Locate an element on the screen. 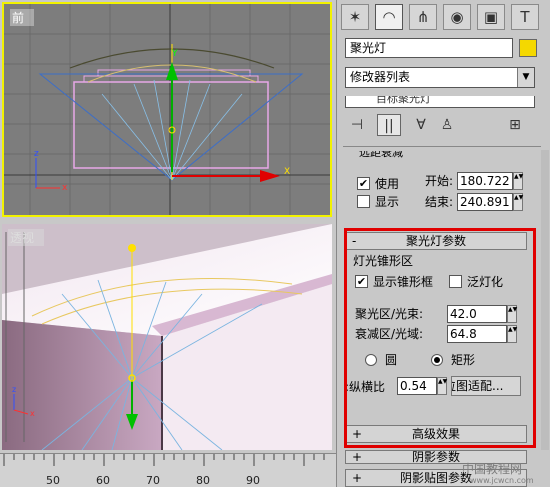 The image size is (550, 487). modify-tab: ◠ is located at coordinates (389, 17).